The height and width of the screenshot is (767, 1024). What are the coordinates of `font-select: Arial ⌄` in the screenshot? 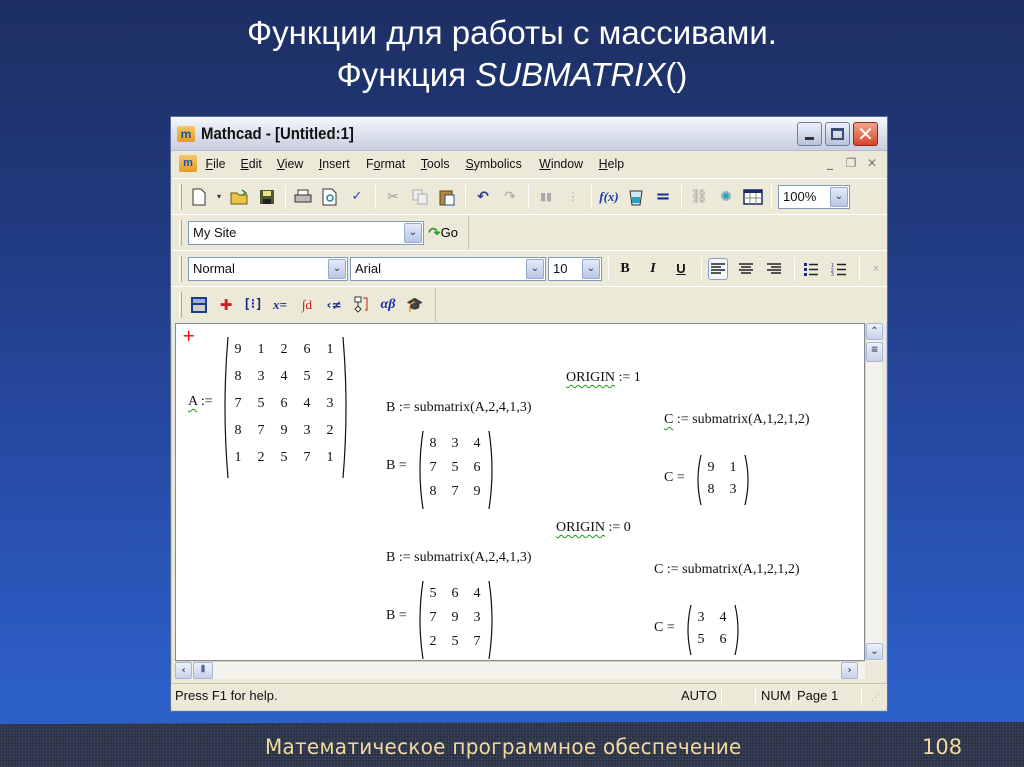 It's located at (448, 268).